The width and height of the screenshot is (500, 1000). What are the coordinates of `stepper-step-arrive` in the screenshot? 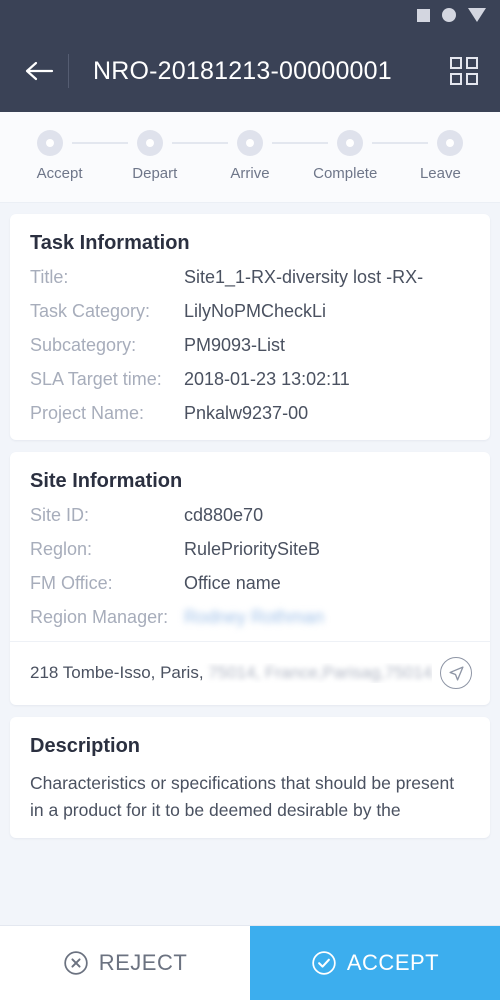 It's located at (250, 143).